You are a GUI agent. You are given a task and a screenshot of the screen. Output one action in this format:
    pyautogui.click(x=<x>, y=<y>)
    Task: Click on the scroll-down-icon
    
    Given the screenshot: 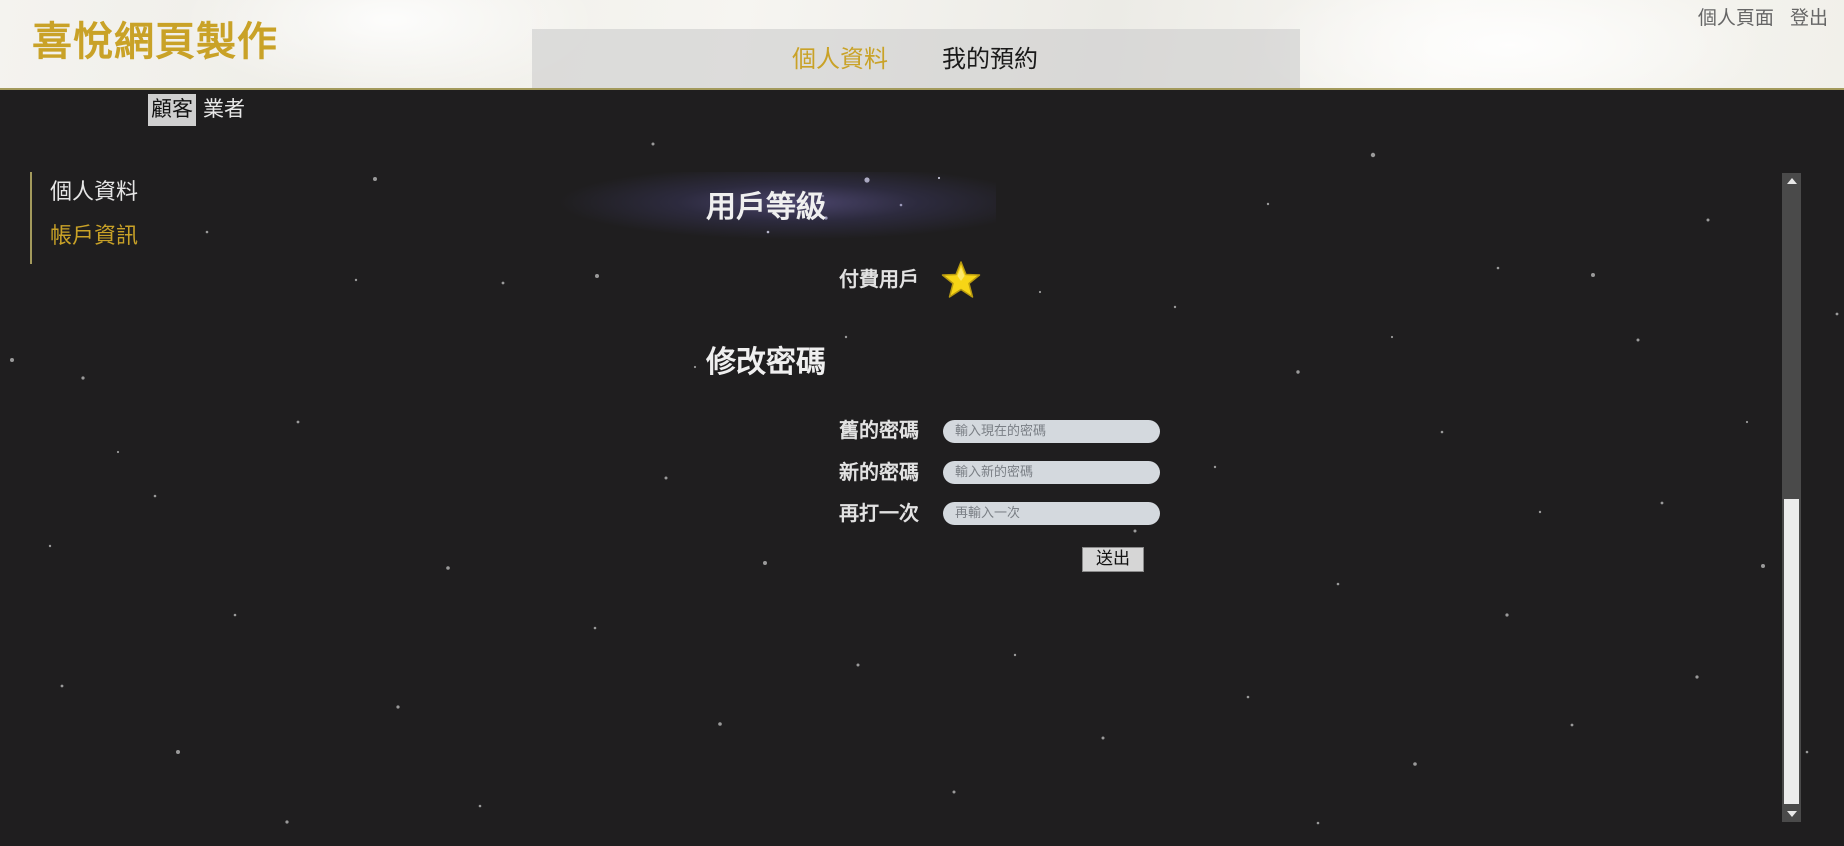 What is the action you would take?
    pyautogui.click(x=1791, y=814)
    